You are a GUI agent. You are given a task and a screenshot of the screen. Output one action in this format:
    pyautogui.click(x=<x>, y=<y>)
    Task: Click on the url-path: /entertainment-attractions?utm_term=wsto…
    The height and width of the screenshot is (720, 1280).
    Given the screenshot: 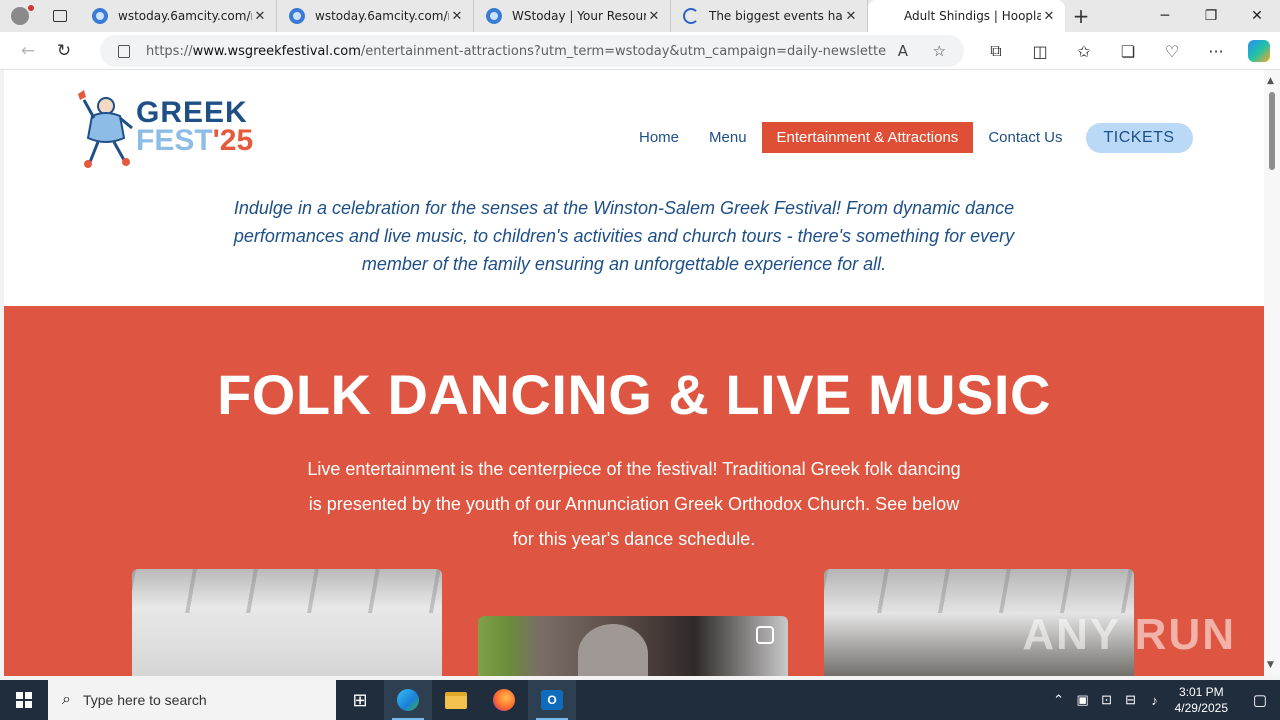 What is the action you would take?
    pyautogui.click(x=623, y=51)
    